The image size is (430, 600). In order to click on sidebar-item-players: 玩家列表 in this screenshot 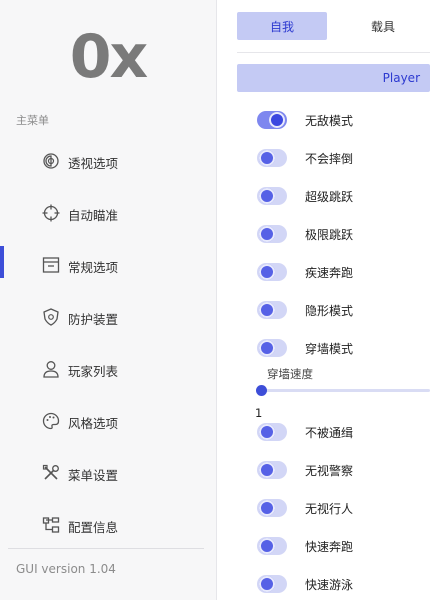, I will do `click(108, 369)`.